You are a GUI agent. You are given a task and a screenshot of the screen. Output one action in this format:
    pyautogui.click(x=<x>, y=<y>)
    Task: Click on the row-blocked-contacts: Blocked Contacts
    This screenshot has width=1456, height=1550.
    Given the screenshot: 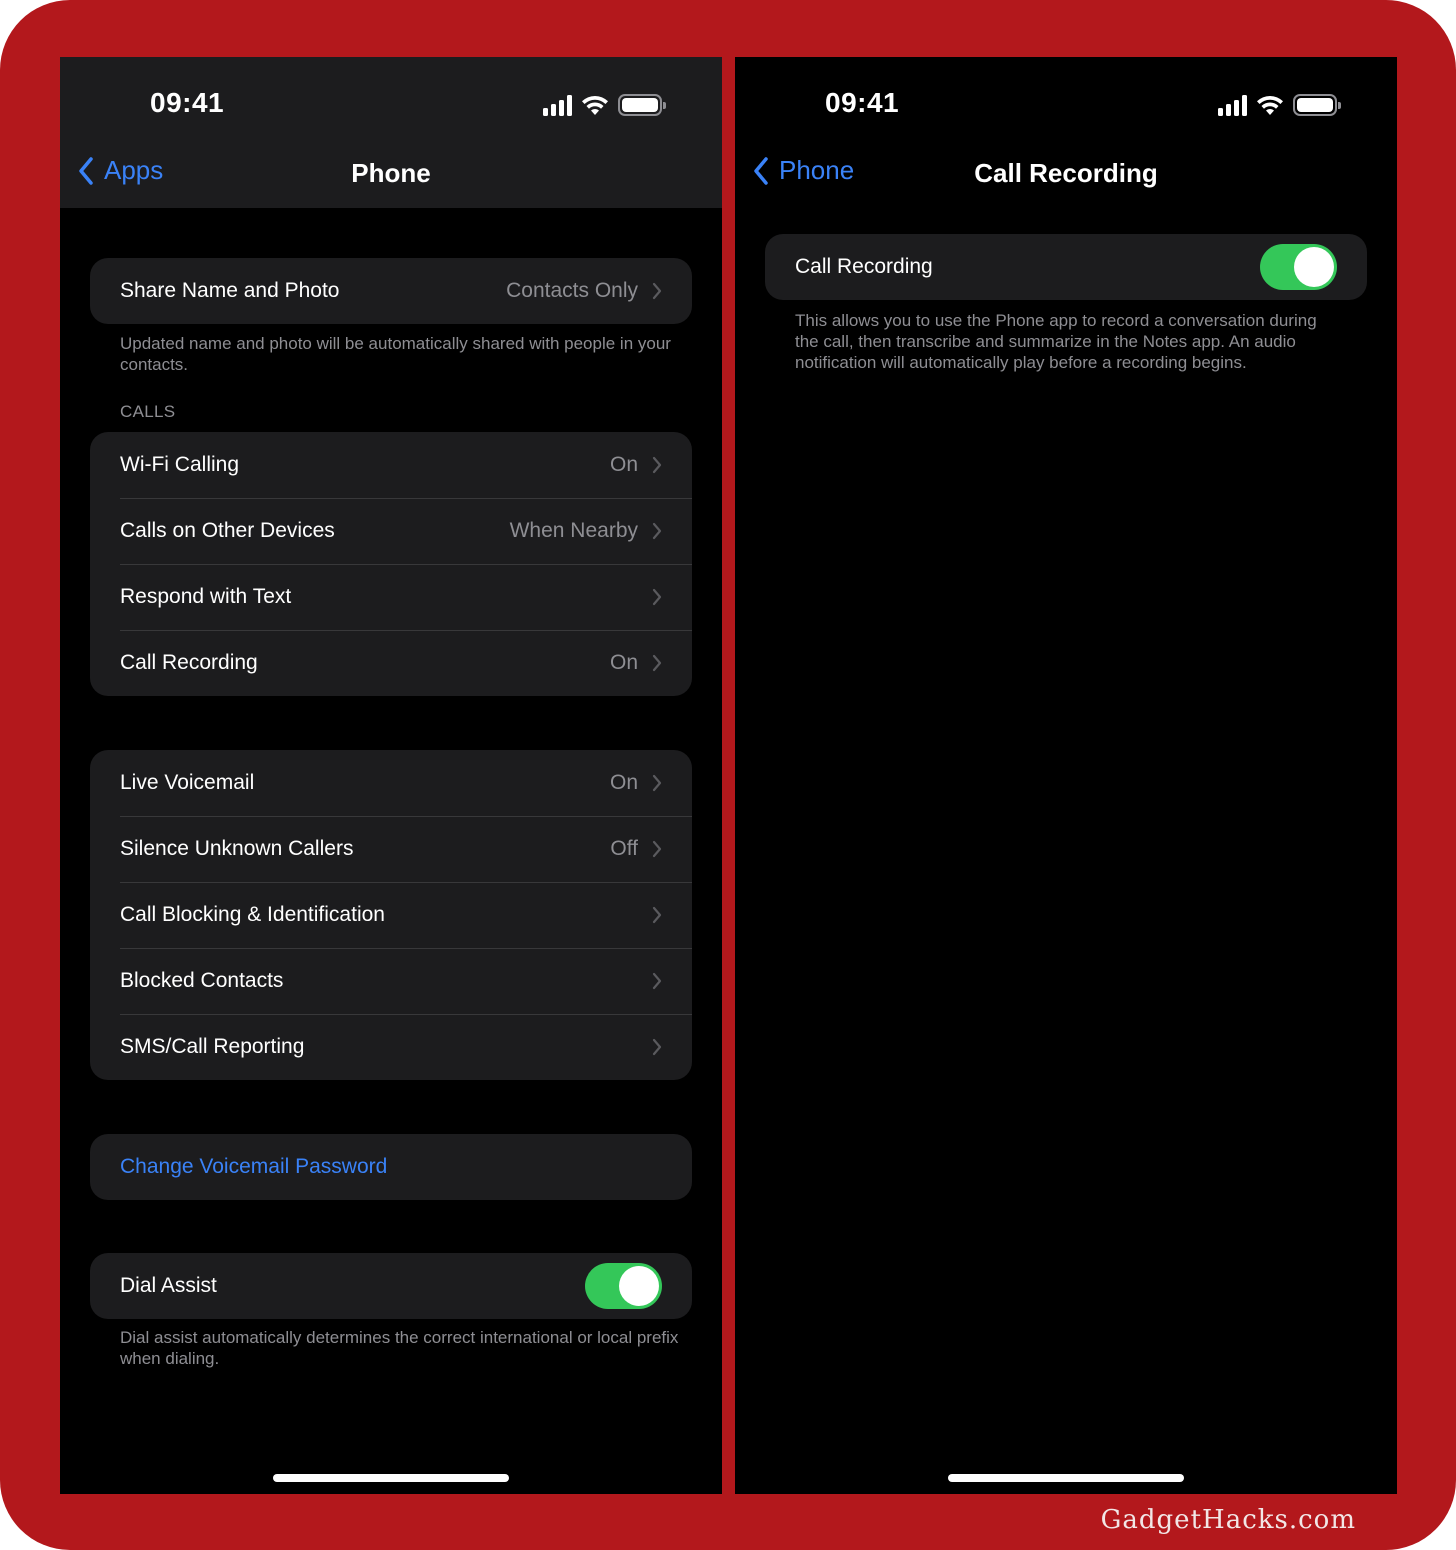 What is the action you would take?
    pyautogui.click(x=391, y=981)
    